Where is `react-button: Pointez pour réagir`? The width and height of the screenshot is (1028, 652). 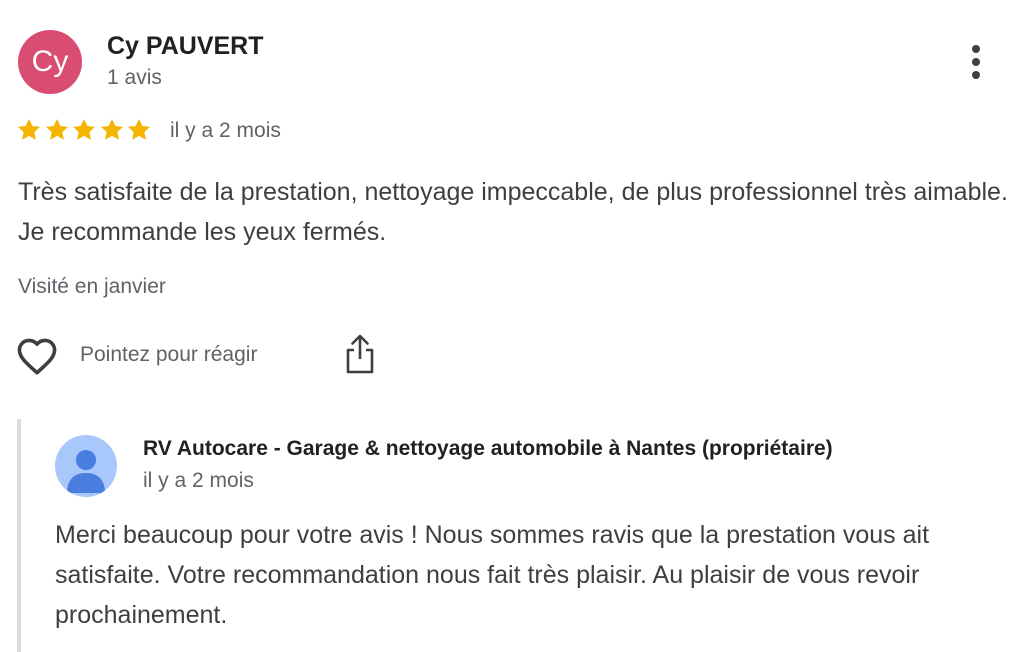 react-button: Pointez pour réagir is located at coordinates (135, 355).